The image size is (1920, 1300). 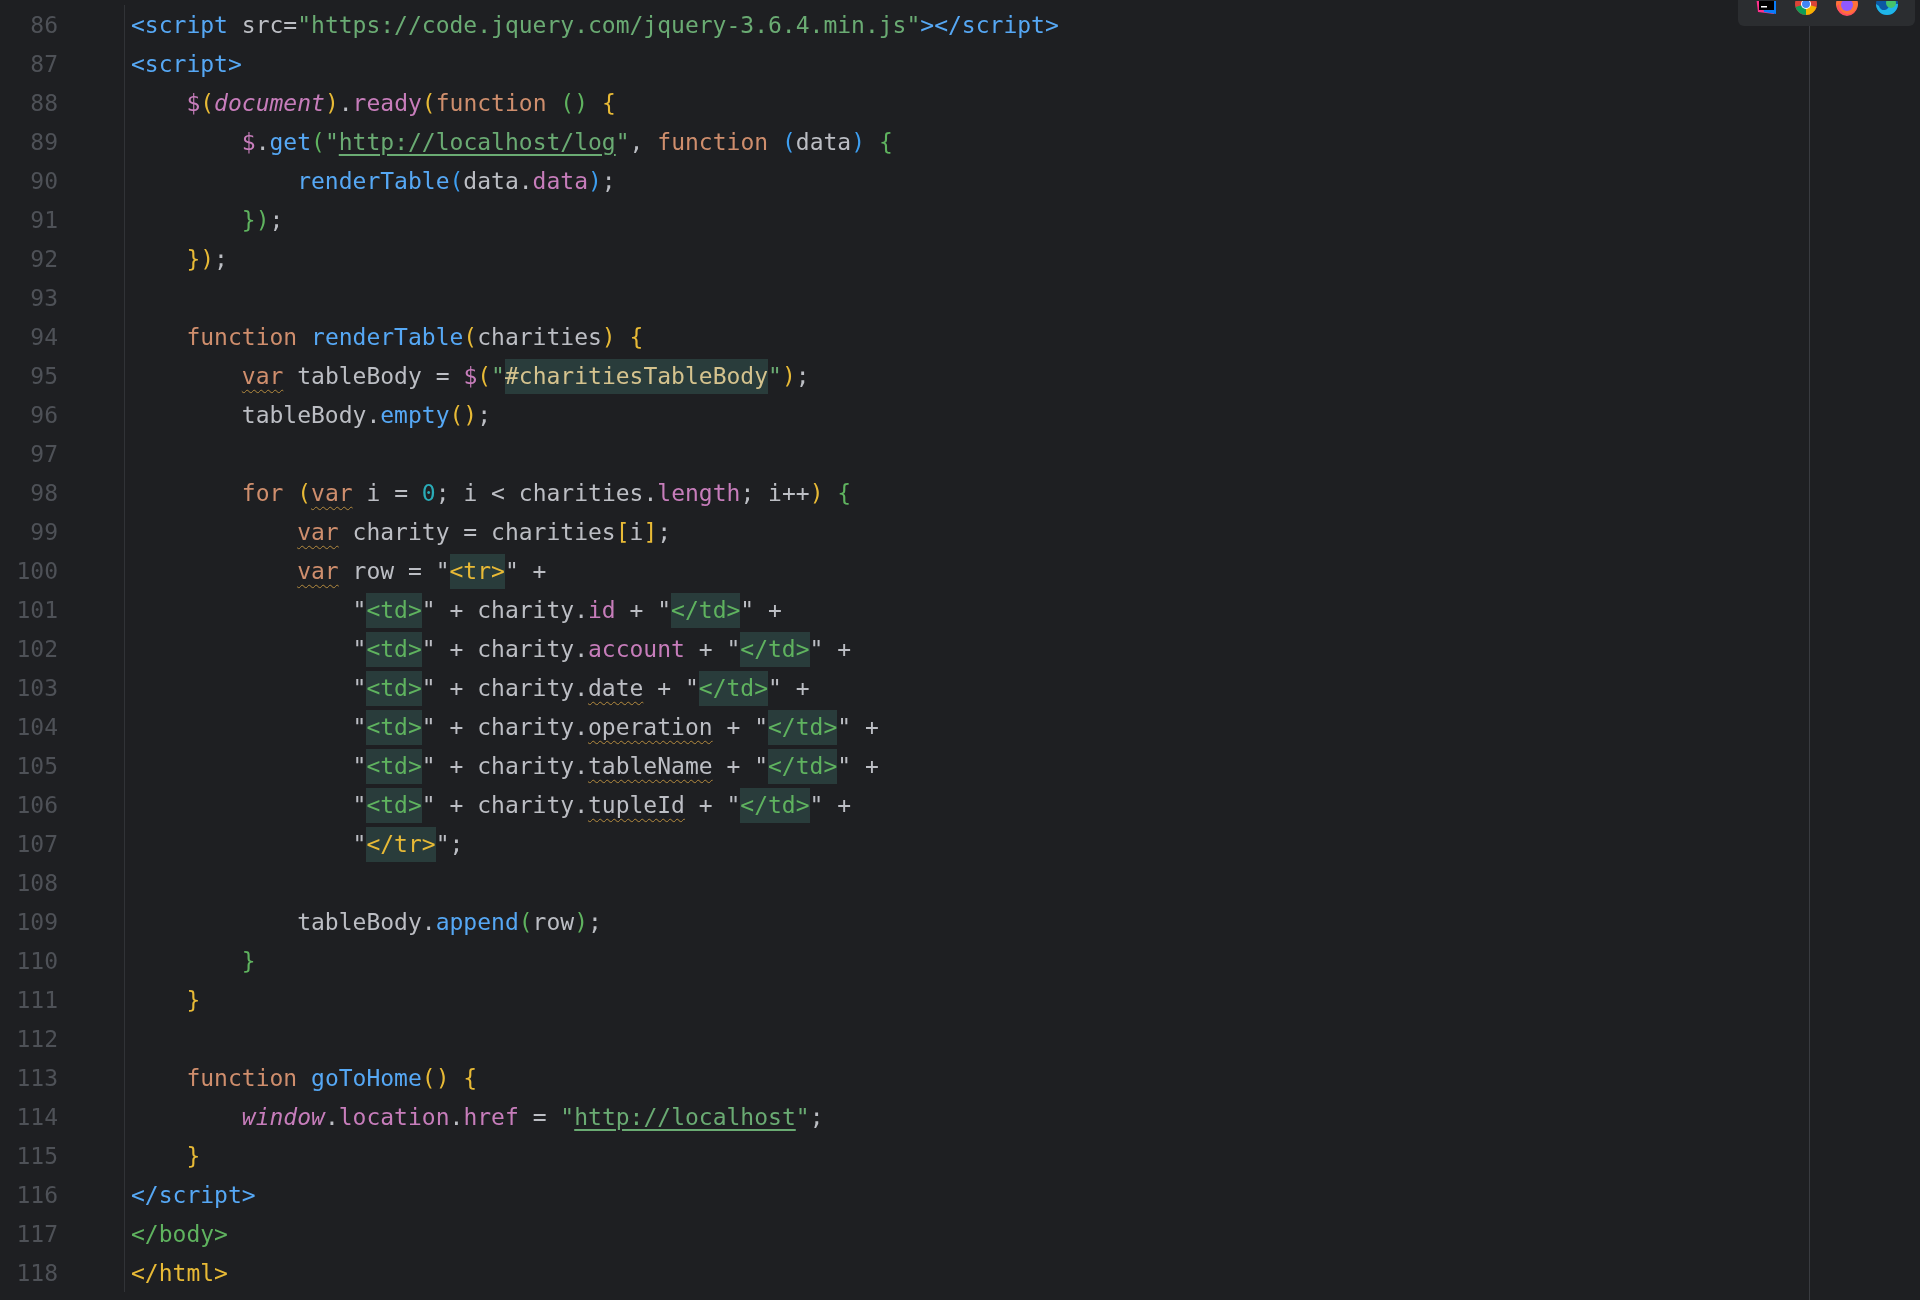 What do you see at coordinates (491, 804) in the screenshot?
I see `code-line: "<td>" + charity.tupleId + "</td>" +` at bounding box center [491, 804].